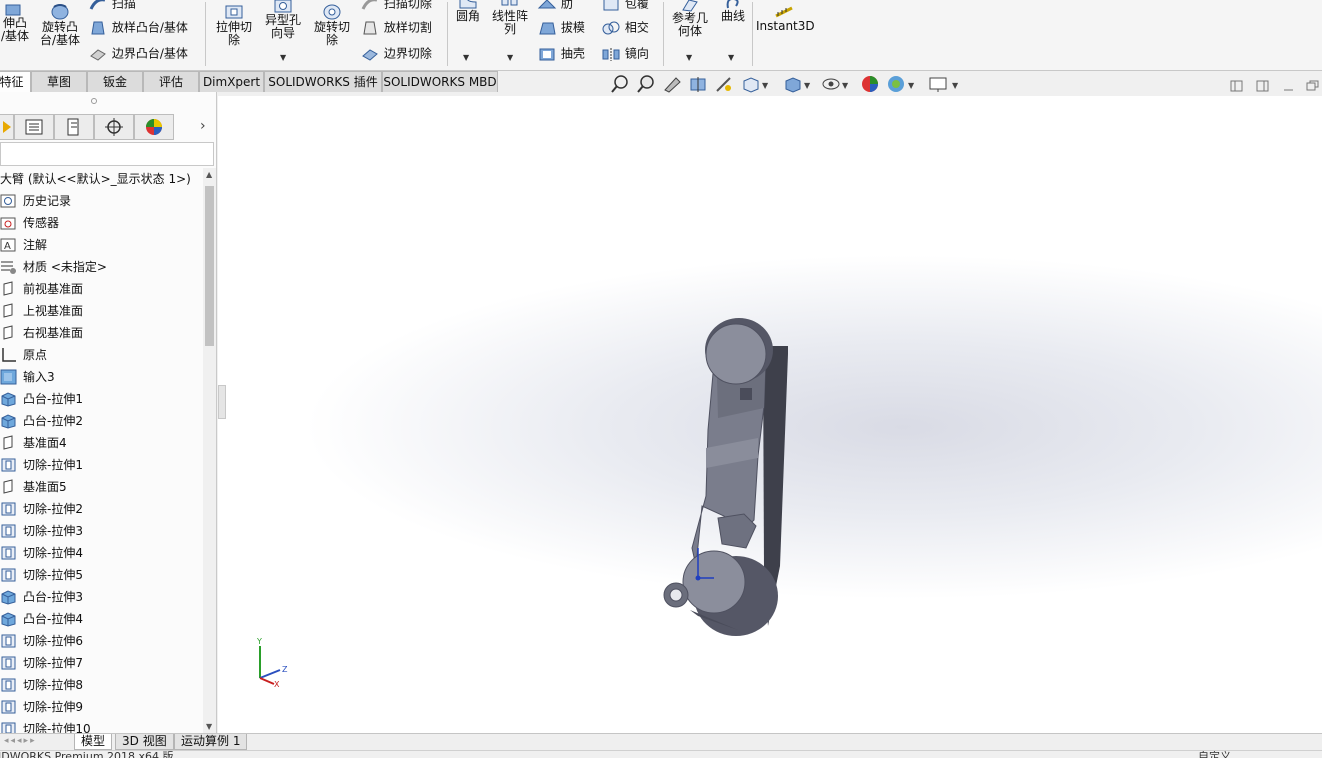 The image size is (1322, 758). What do you see at coordinates (625, 28) in the screenshot?
I see `intersect-button: 相交` at bounding box center [625, 28].